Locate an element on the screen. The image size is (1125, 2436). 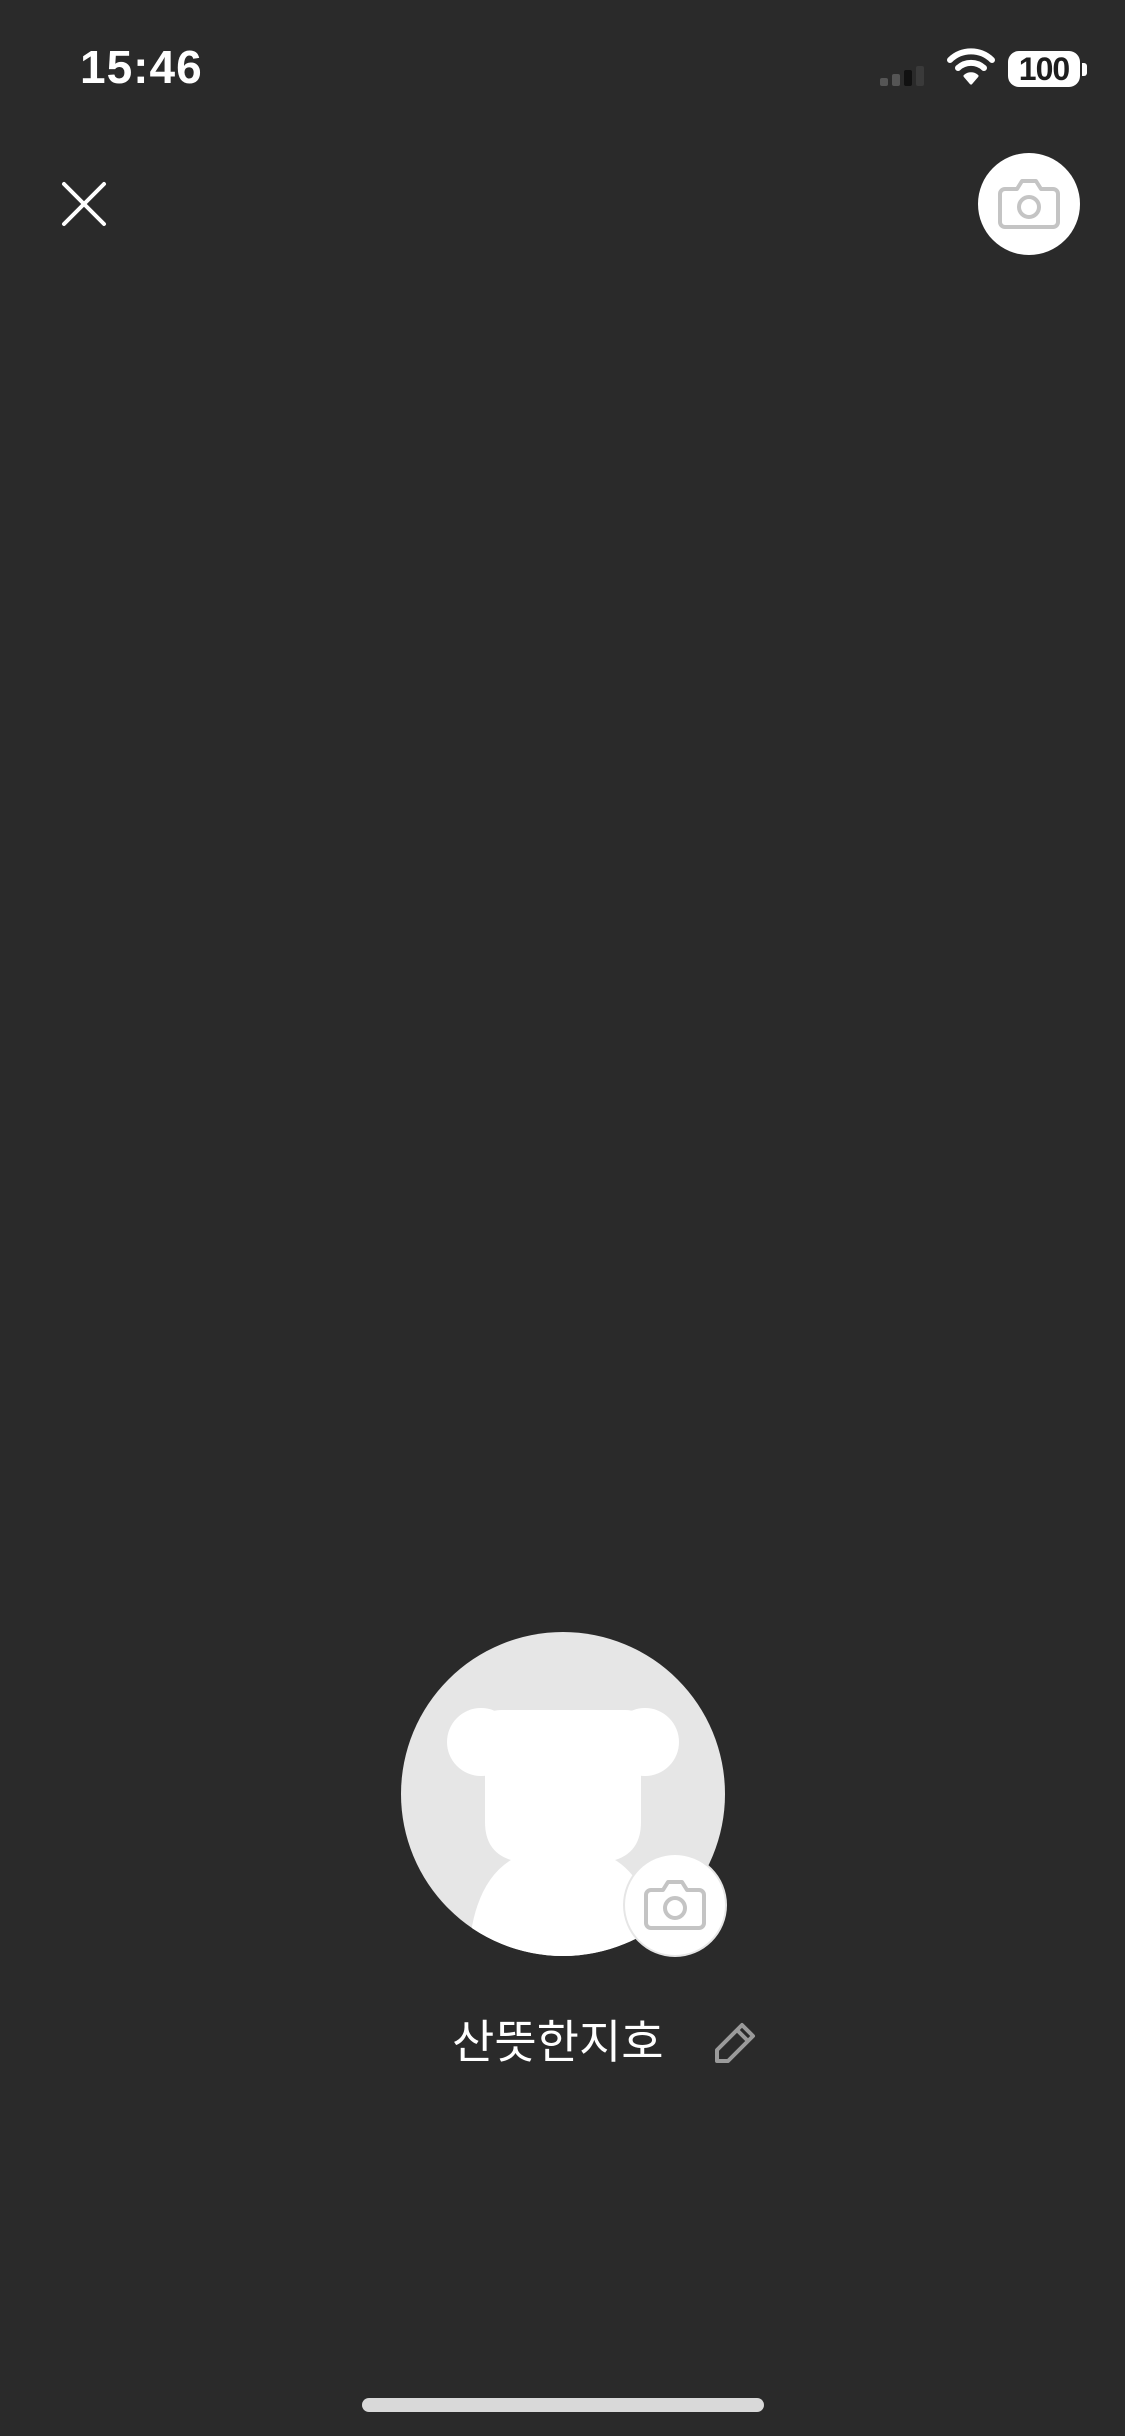
profile-name: 산뜻한지호 is located at coordinates (558, 2042).